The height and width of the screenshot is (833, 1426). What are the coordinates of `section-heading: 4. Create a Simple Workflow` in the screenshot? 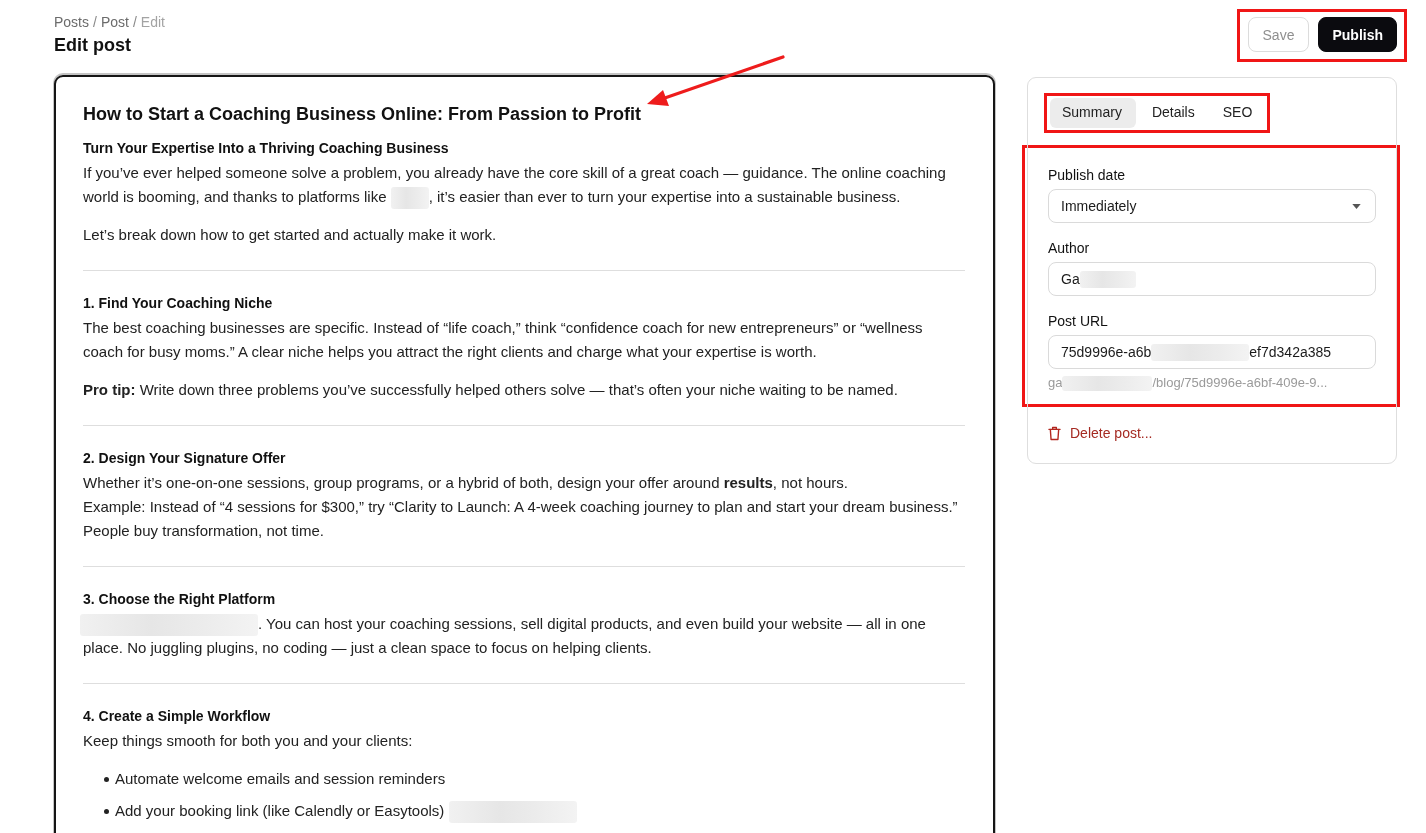 It's located at (177, 717).